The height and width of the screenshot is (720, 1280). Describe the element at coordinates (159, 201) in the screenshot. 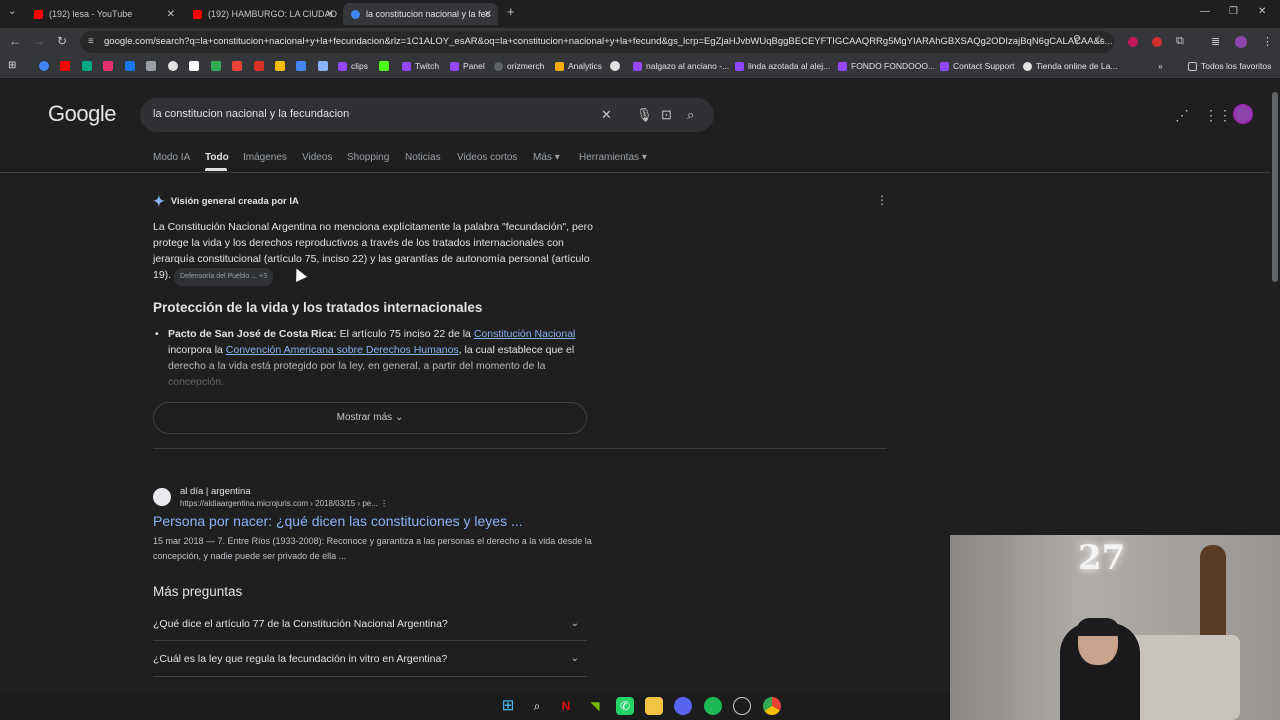

I see `sparkle-icon: ✦` at that location.